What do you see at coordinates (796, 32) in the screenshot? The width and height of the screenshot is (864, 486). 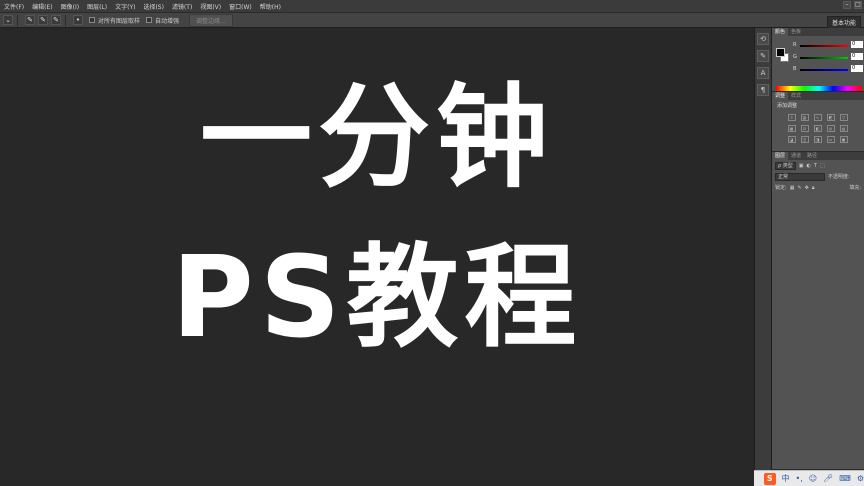 I see `tab-swatches: 色板` at bounding box center [796, 32].